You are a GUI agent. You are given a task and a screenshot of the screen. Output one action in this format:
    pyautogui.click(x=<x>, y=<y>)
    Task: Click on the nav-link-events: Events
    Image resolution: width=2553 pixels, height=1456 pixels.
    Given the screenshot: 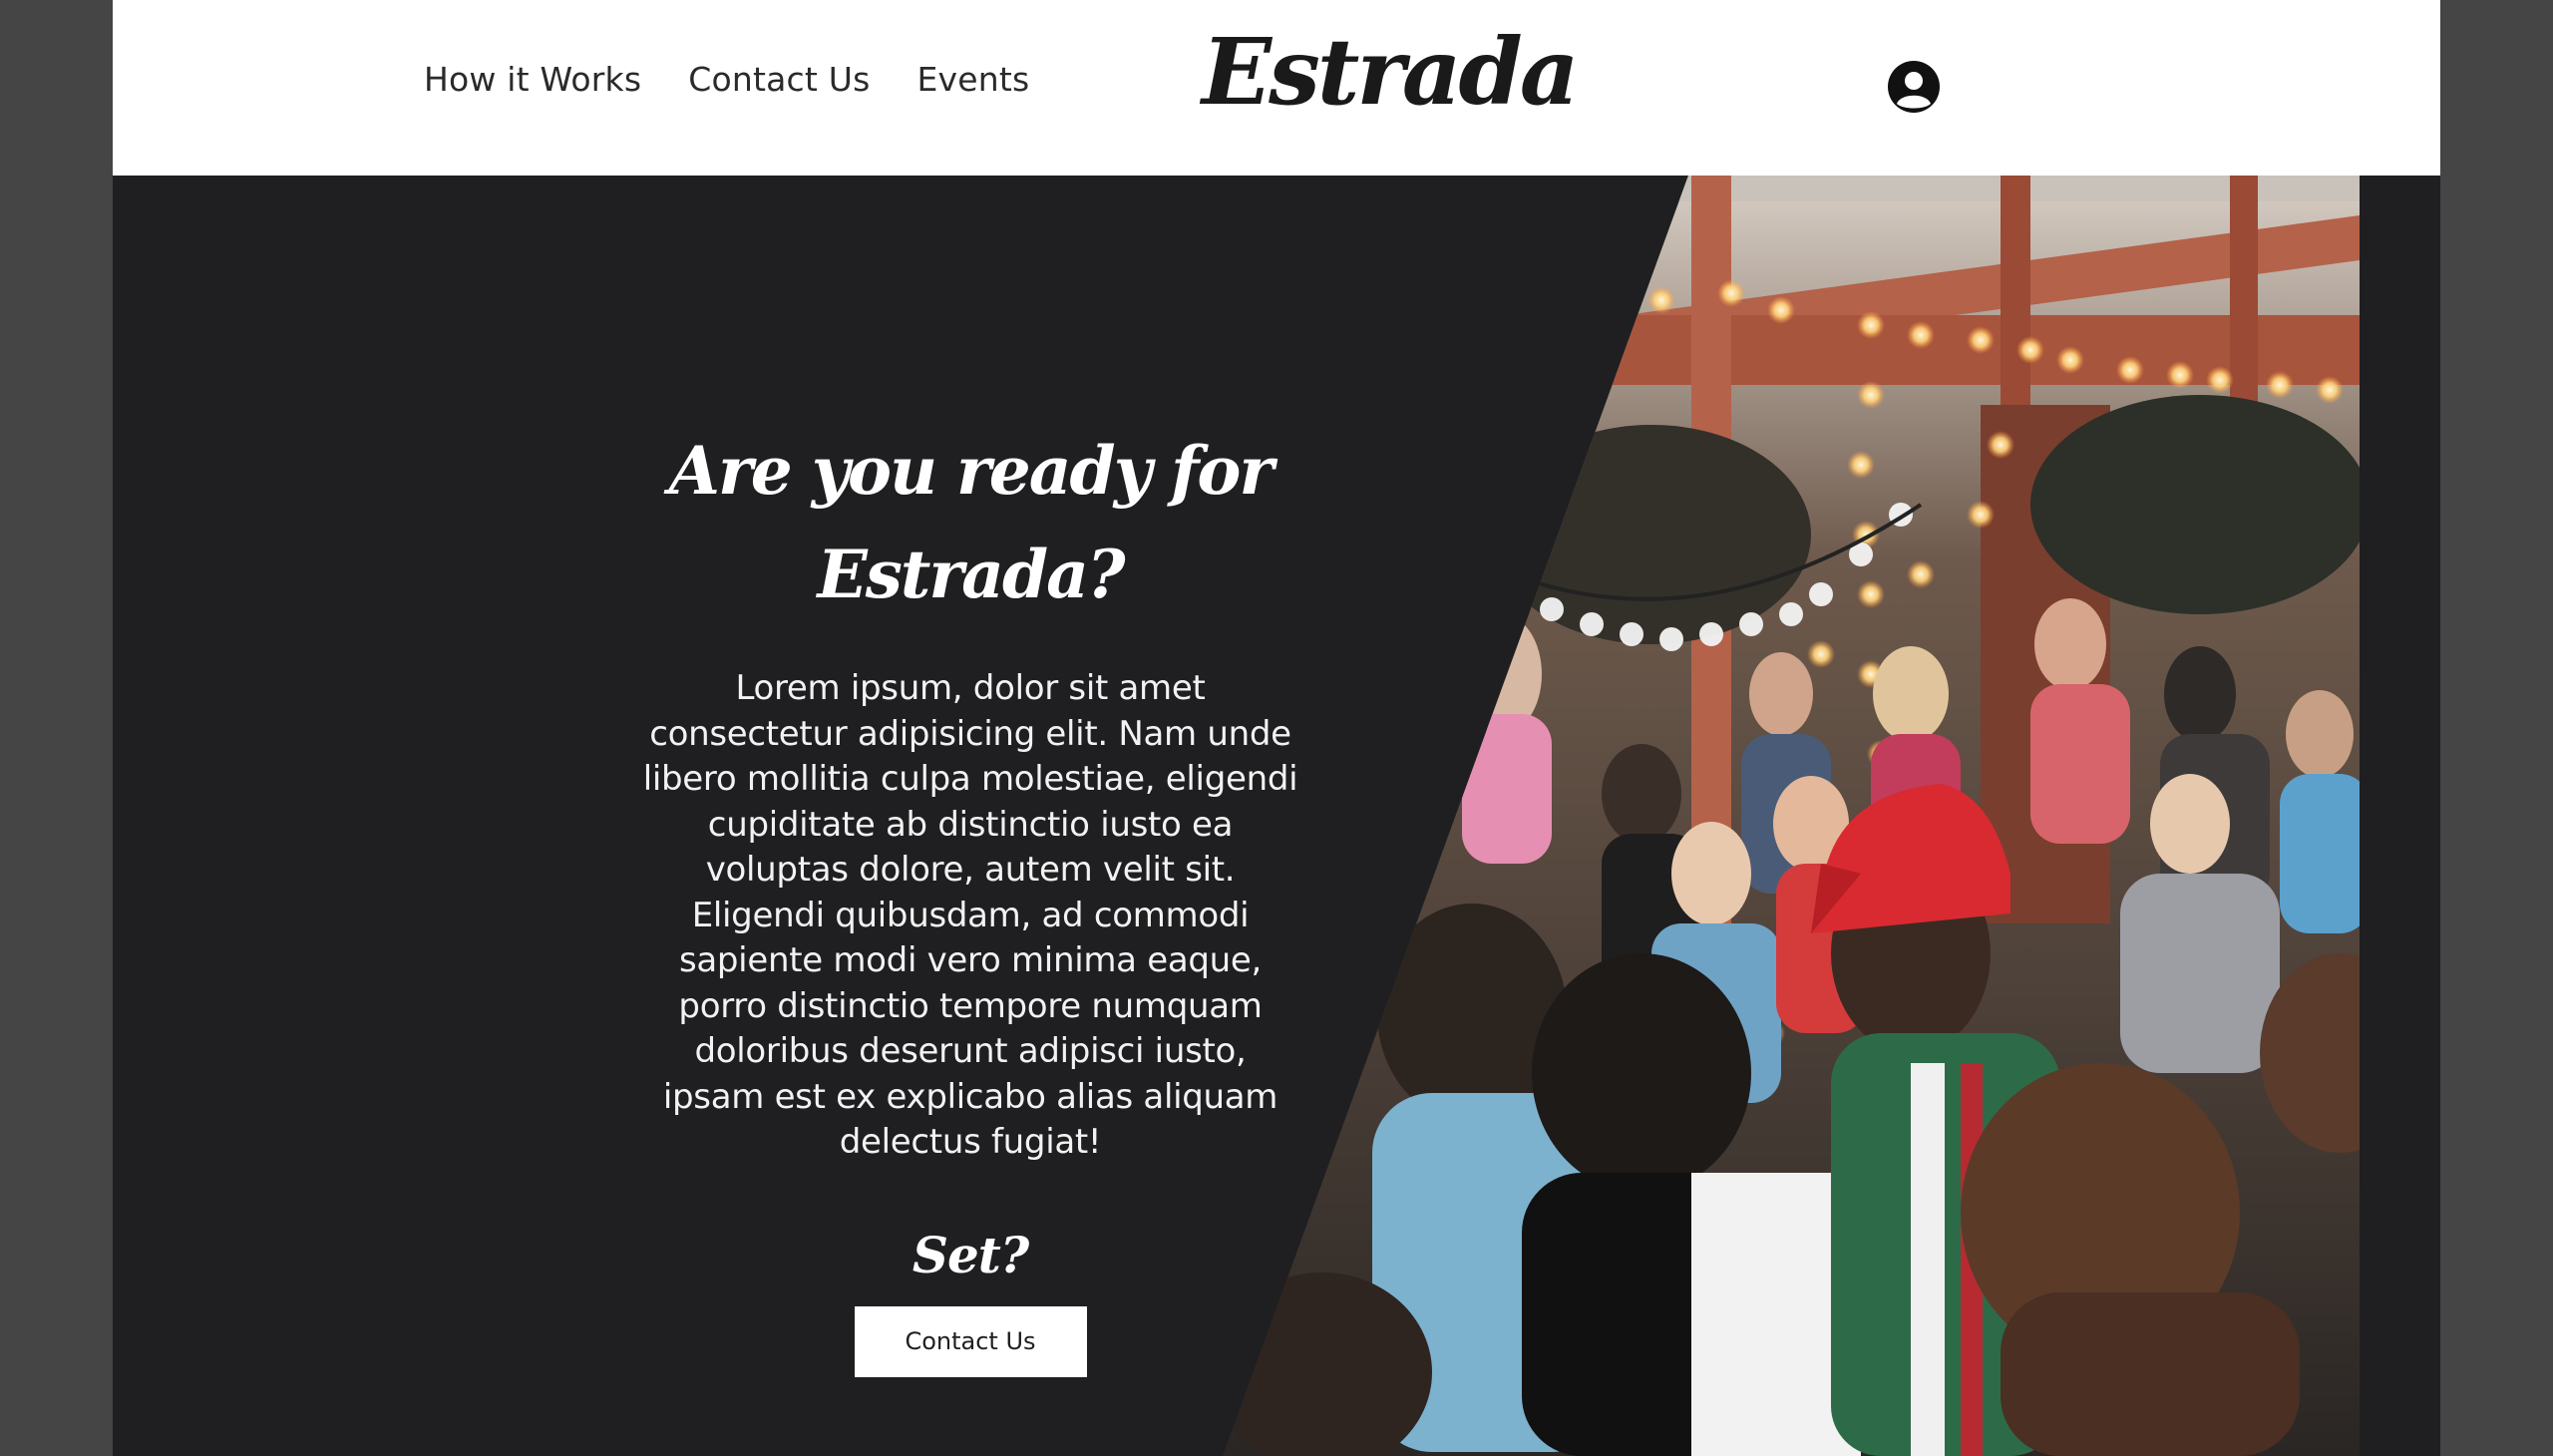 What is the action you would take?
    pyautogui.click(x=973, y=79)
    